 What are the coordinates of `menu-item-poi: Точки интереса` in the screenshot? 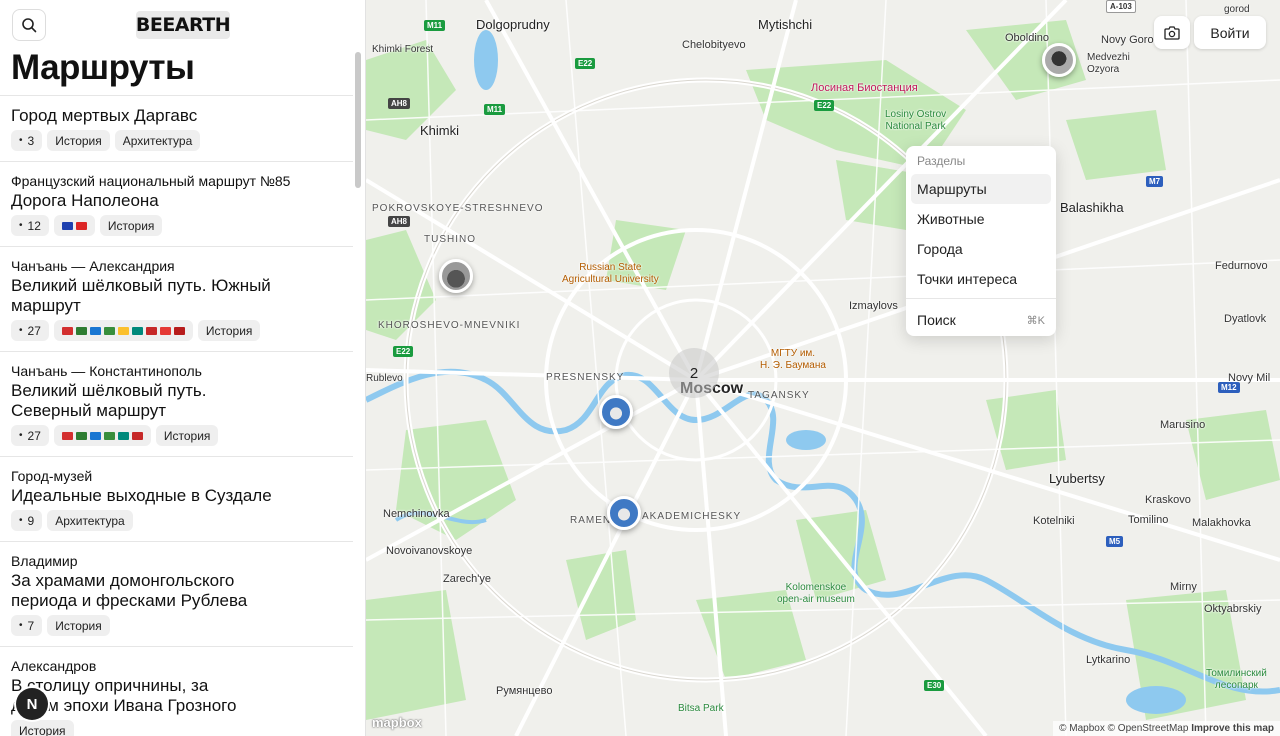 It's located at (981, 279).